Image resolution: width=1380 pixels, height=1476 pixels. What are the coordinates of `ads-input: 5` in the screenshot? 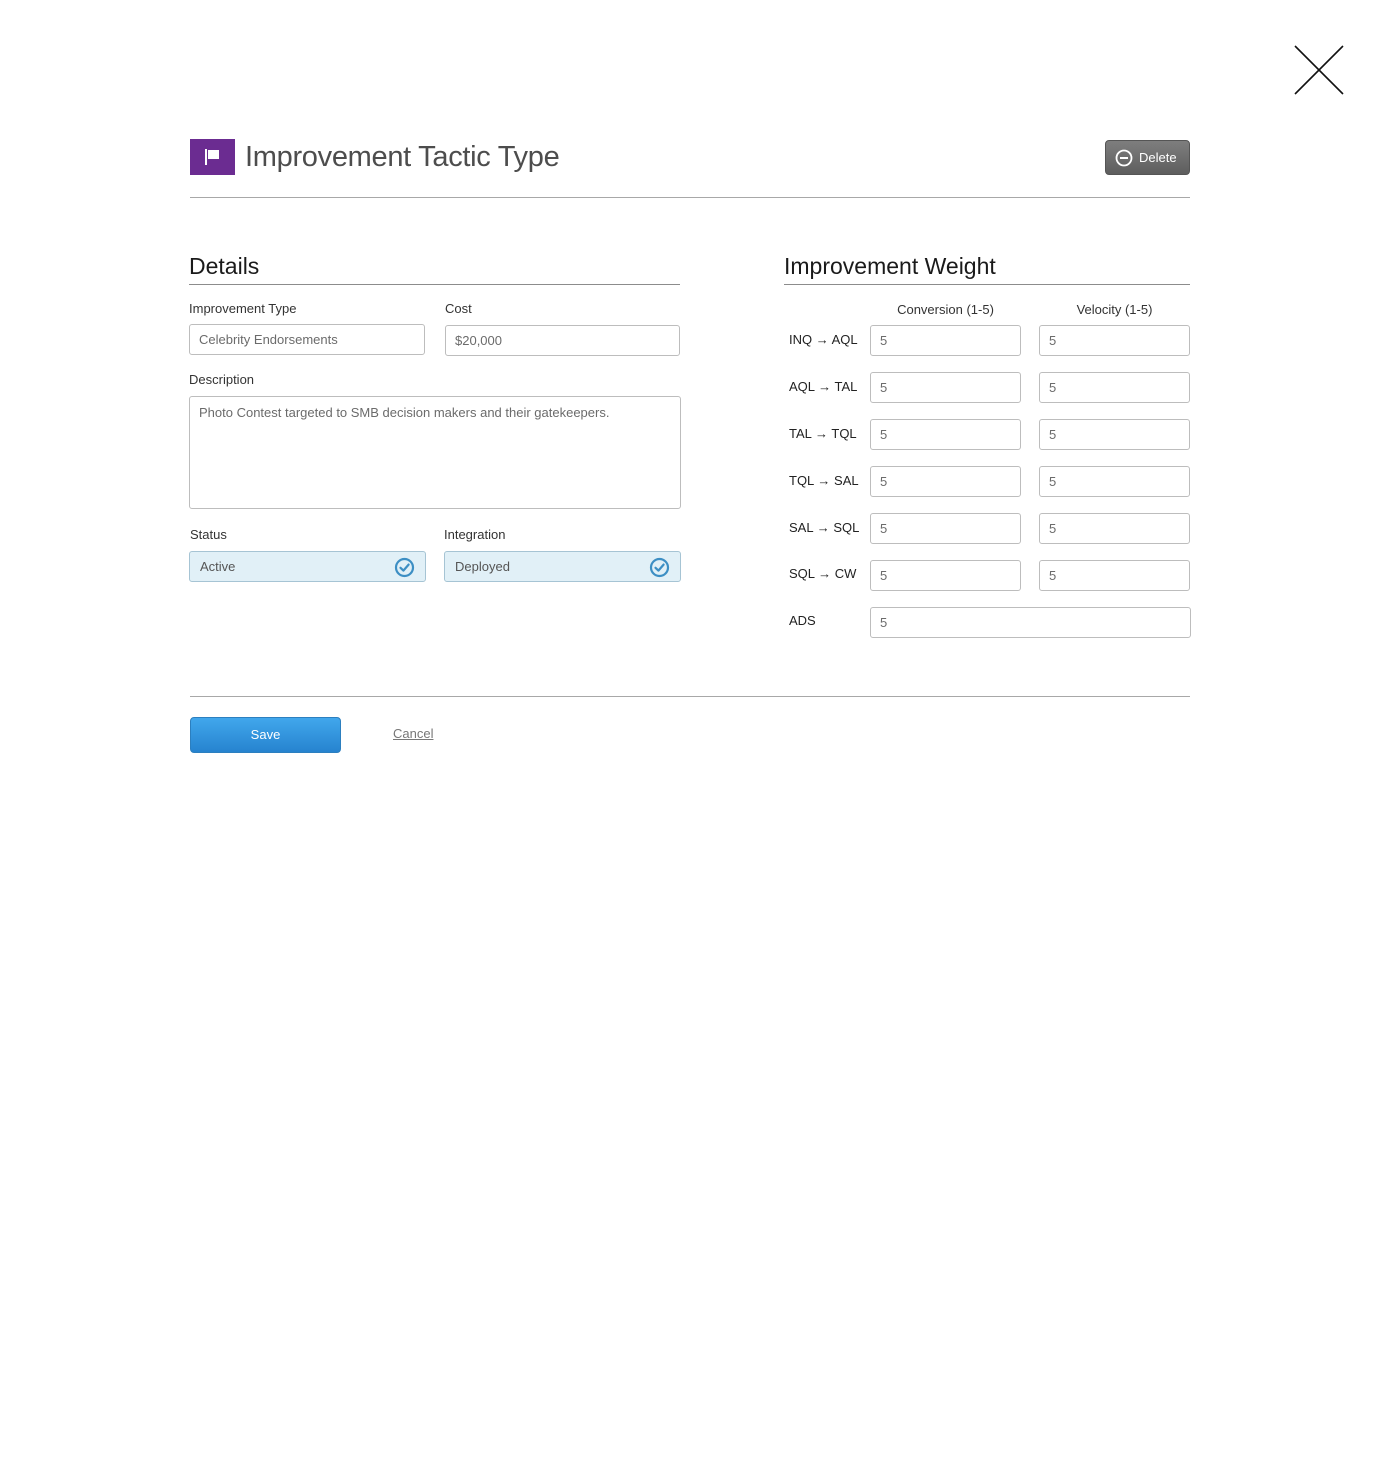 It's located at (1030, 622).